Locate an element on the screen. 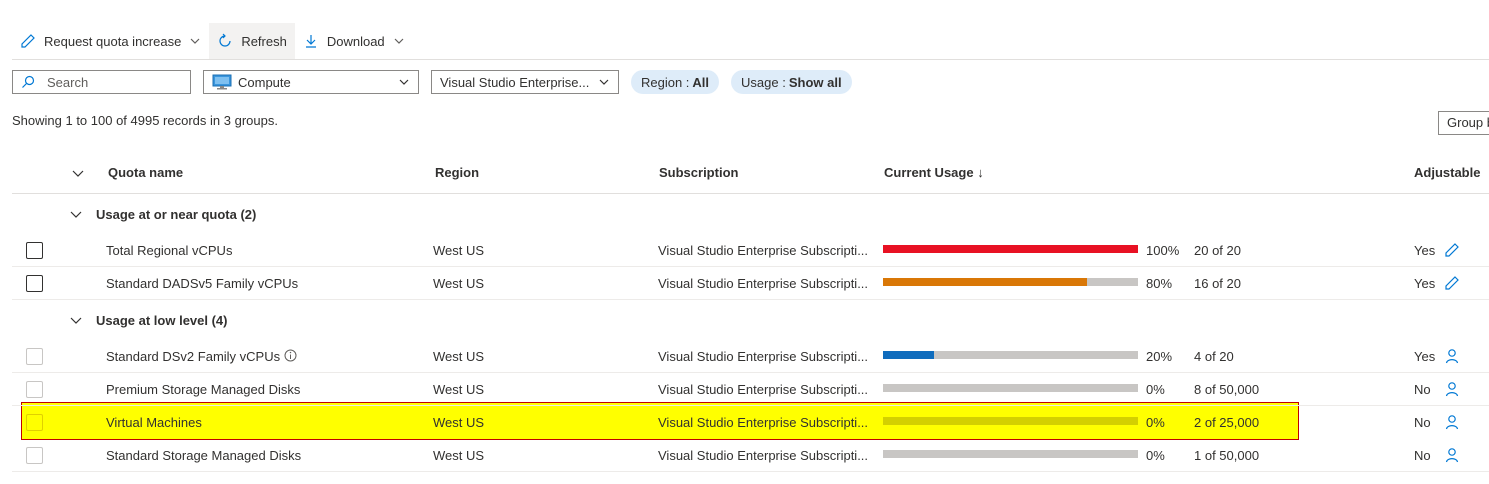  usage-count: 16 of 20 is located at coordinates (1217, 283).